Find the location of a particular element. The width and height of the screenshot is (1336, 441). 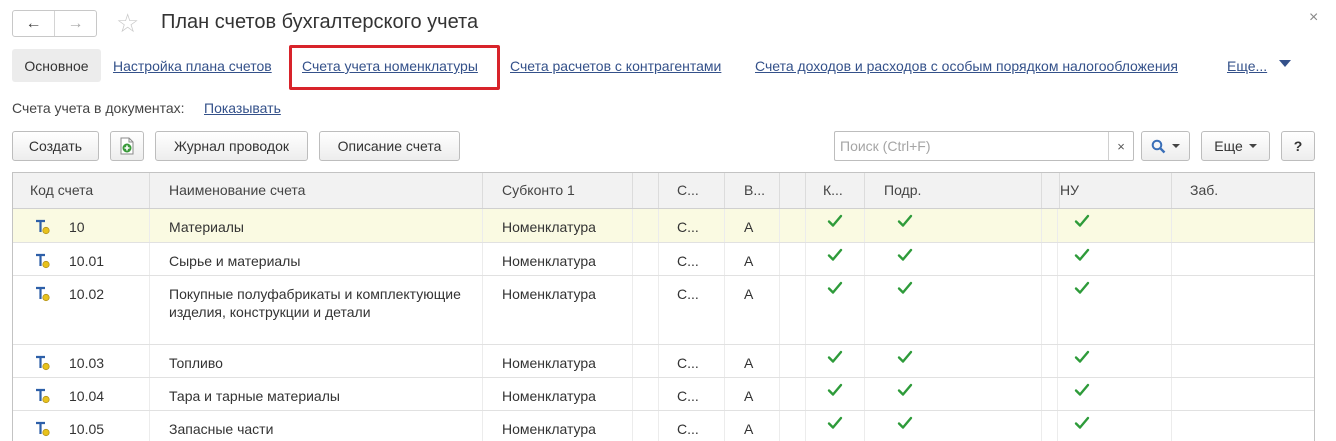

table-row: 10.05 Запасные части Номенклатура С... А is located at coordinates (663, 426).